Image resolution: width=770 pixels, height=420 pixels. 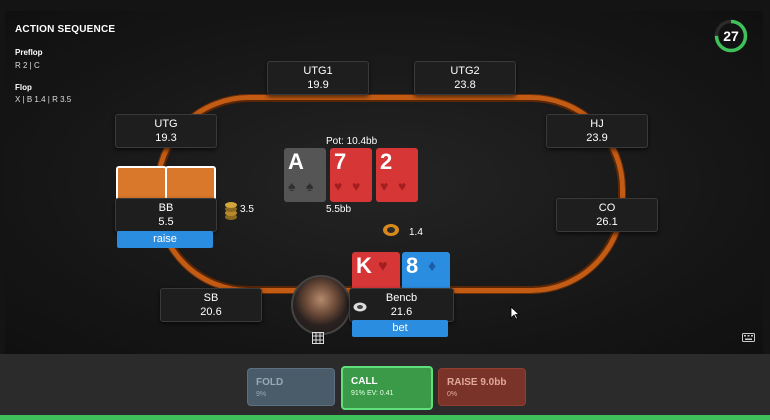 I want to click on dealer-button-icon, so click(x=360, y=307).